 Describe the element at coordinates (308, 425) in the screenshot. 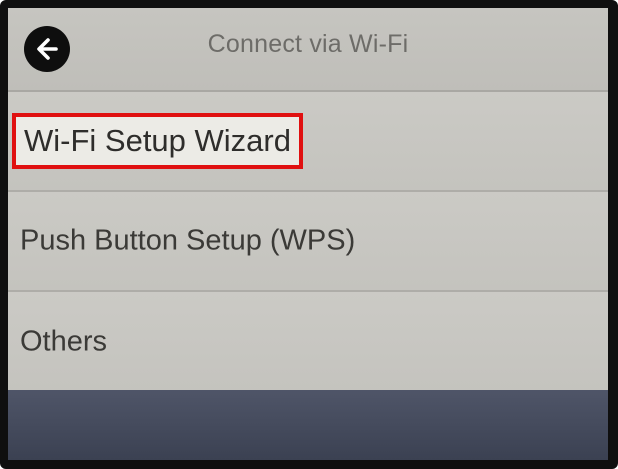

I see `footer-bar` at that location.